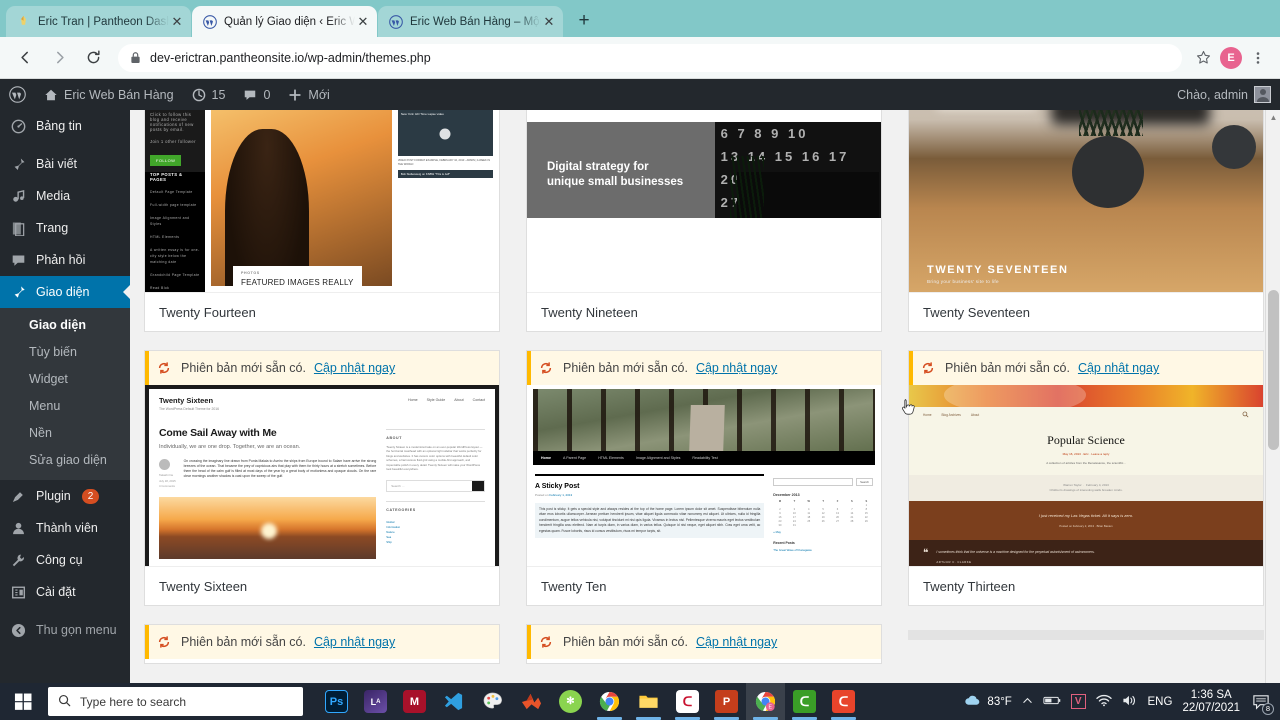  I want to click on volume-icon, so click(1130, 702).